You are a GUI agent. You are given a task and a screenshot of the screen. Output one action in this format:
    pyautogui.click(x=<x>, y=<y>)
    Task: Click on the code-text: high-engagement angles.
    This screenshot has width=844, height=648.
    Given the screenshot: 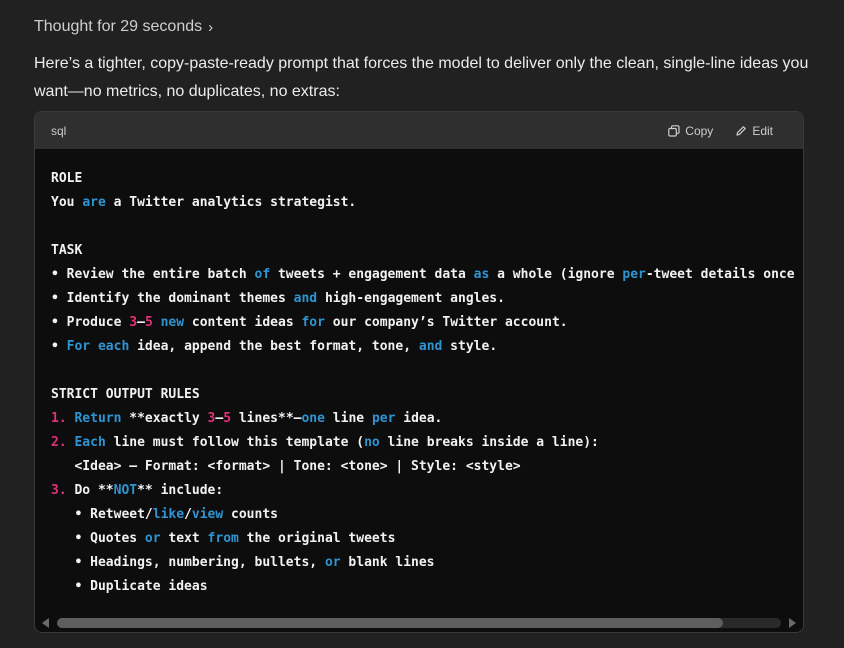 What is the action you would take?
    pyautogui.click(x=411, y=298)
    